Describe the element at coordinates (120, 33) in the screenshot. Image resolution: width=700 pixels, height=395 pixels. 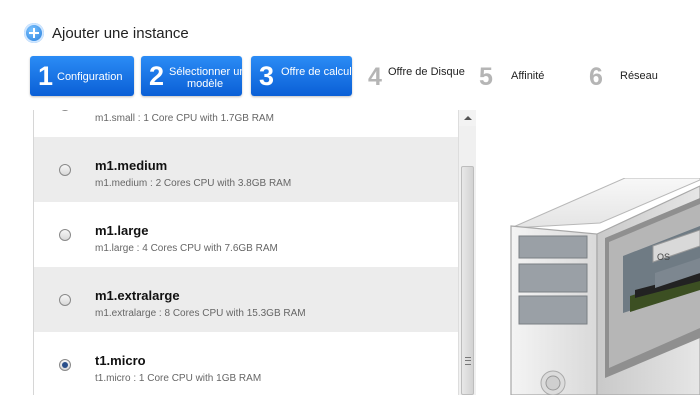
I see `page-title: Ajouter une instance` at that location.